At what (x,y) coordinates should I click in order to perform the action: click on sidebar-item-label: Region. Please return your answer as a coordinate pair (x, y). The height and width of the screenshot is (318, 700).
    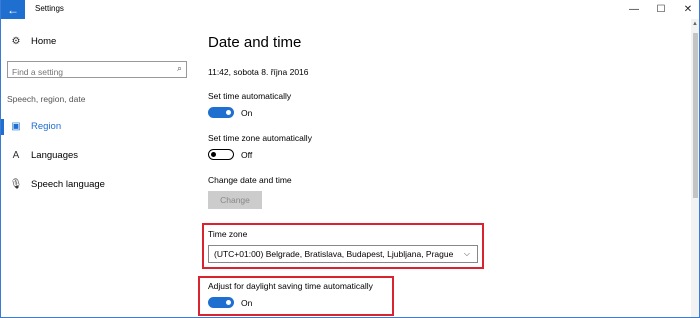
    Looking at the image, I should click on (46, 126).